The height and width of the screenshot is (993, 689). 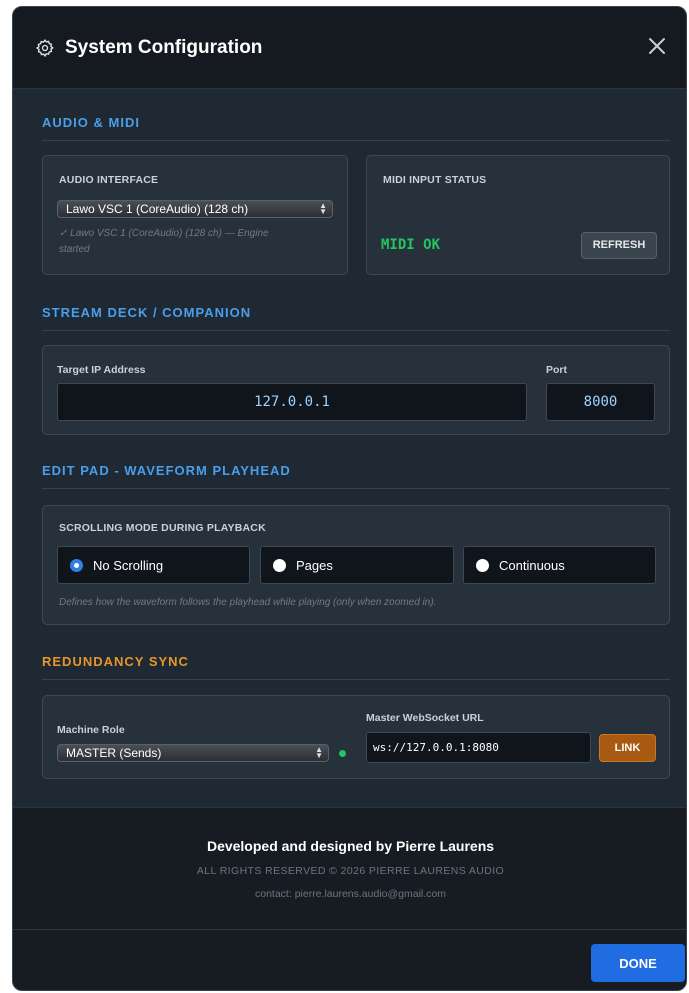 What do you see at coordinates (619, 245) in the screenshot?
I see `refresh-button: REFRESH` at bounding box center [619, 245].